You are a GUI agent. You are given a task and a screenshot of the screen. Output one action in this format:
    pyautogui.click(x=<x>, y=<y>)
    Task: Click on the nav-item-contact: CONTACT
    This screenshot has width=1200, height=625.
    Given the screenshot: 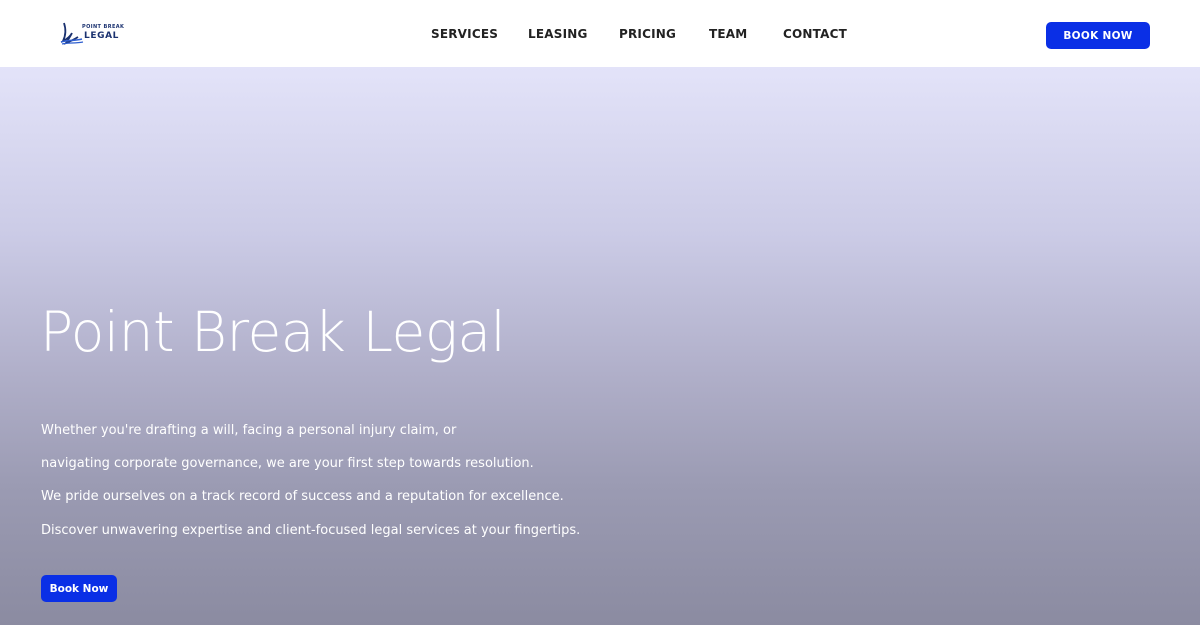 What is the action you would take?
    pyautogui.click(x=815, y=34)
    